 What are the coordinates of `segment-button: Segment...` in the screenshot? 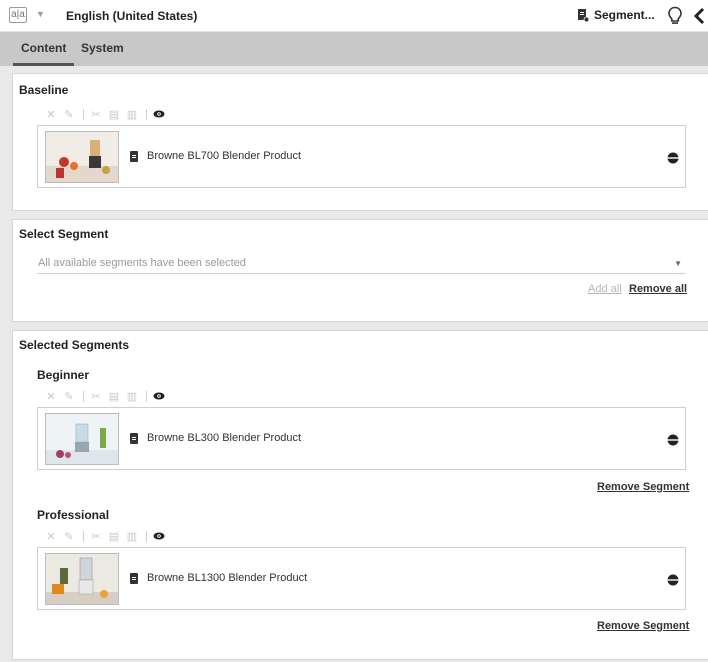 It's located at (616, 15).